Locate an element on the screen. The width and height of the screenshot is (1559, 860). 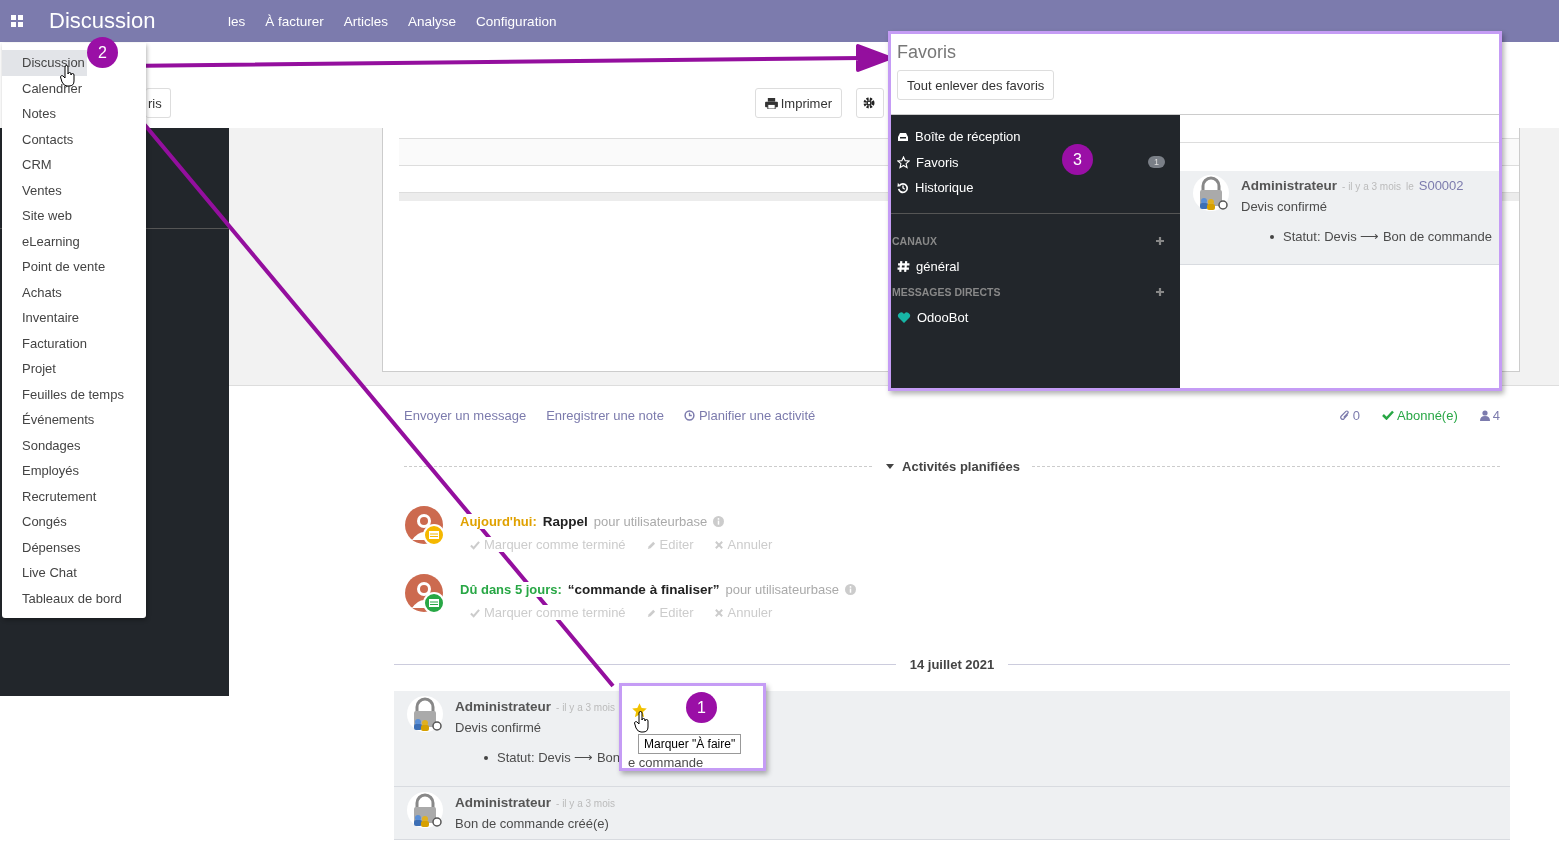
channel-item: général is located at coordinates (1035, 266).